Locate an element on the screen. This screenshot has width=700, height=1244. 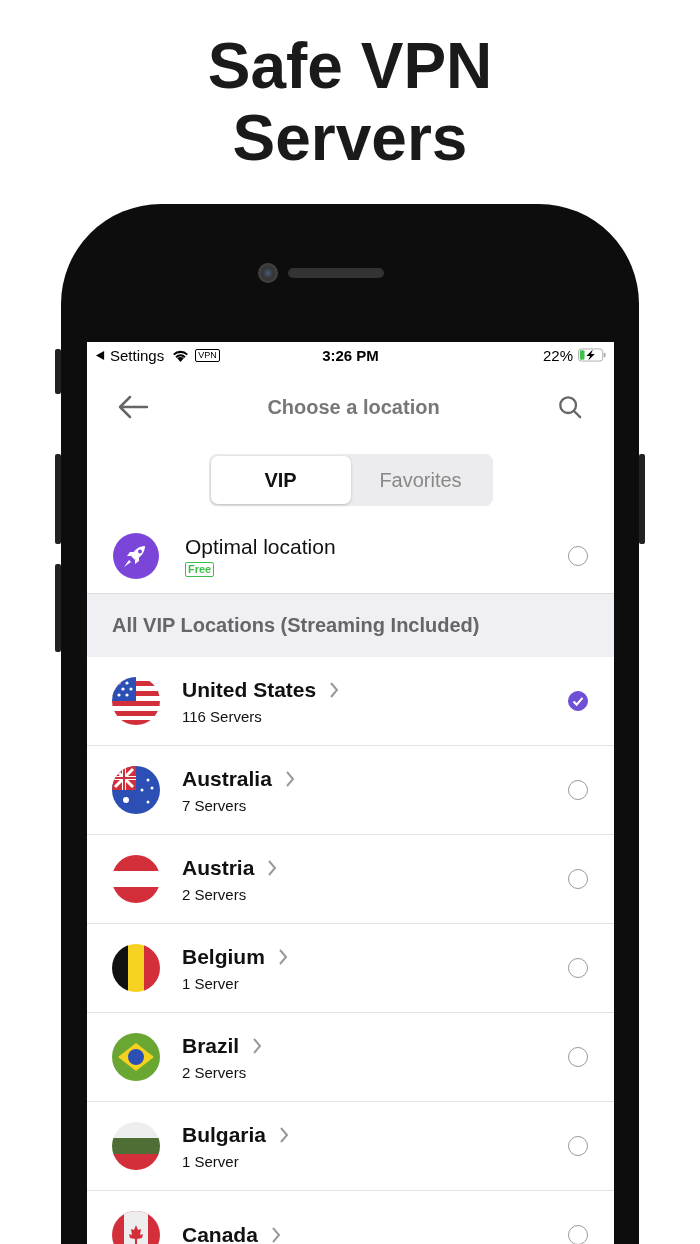
country-name: Brazil is located at coordinates (211, 1045).